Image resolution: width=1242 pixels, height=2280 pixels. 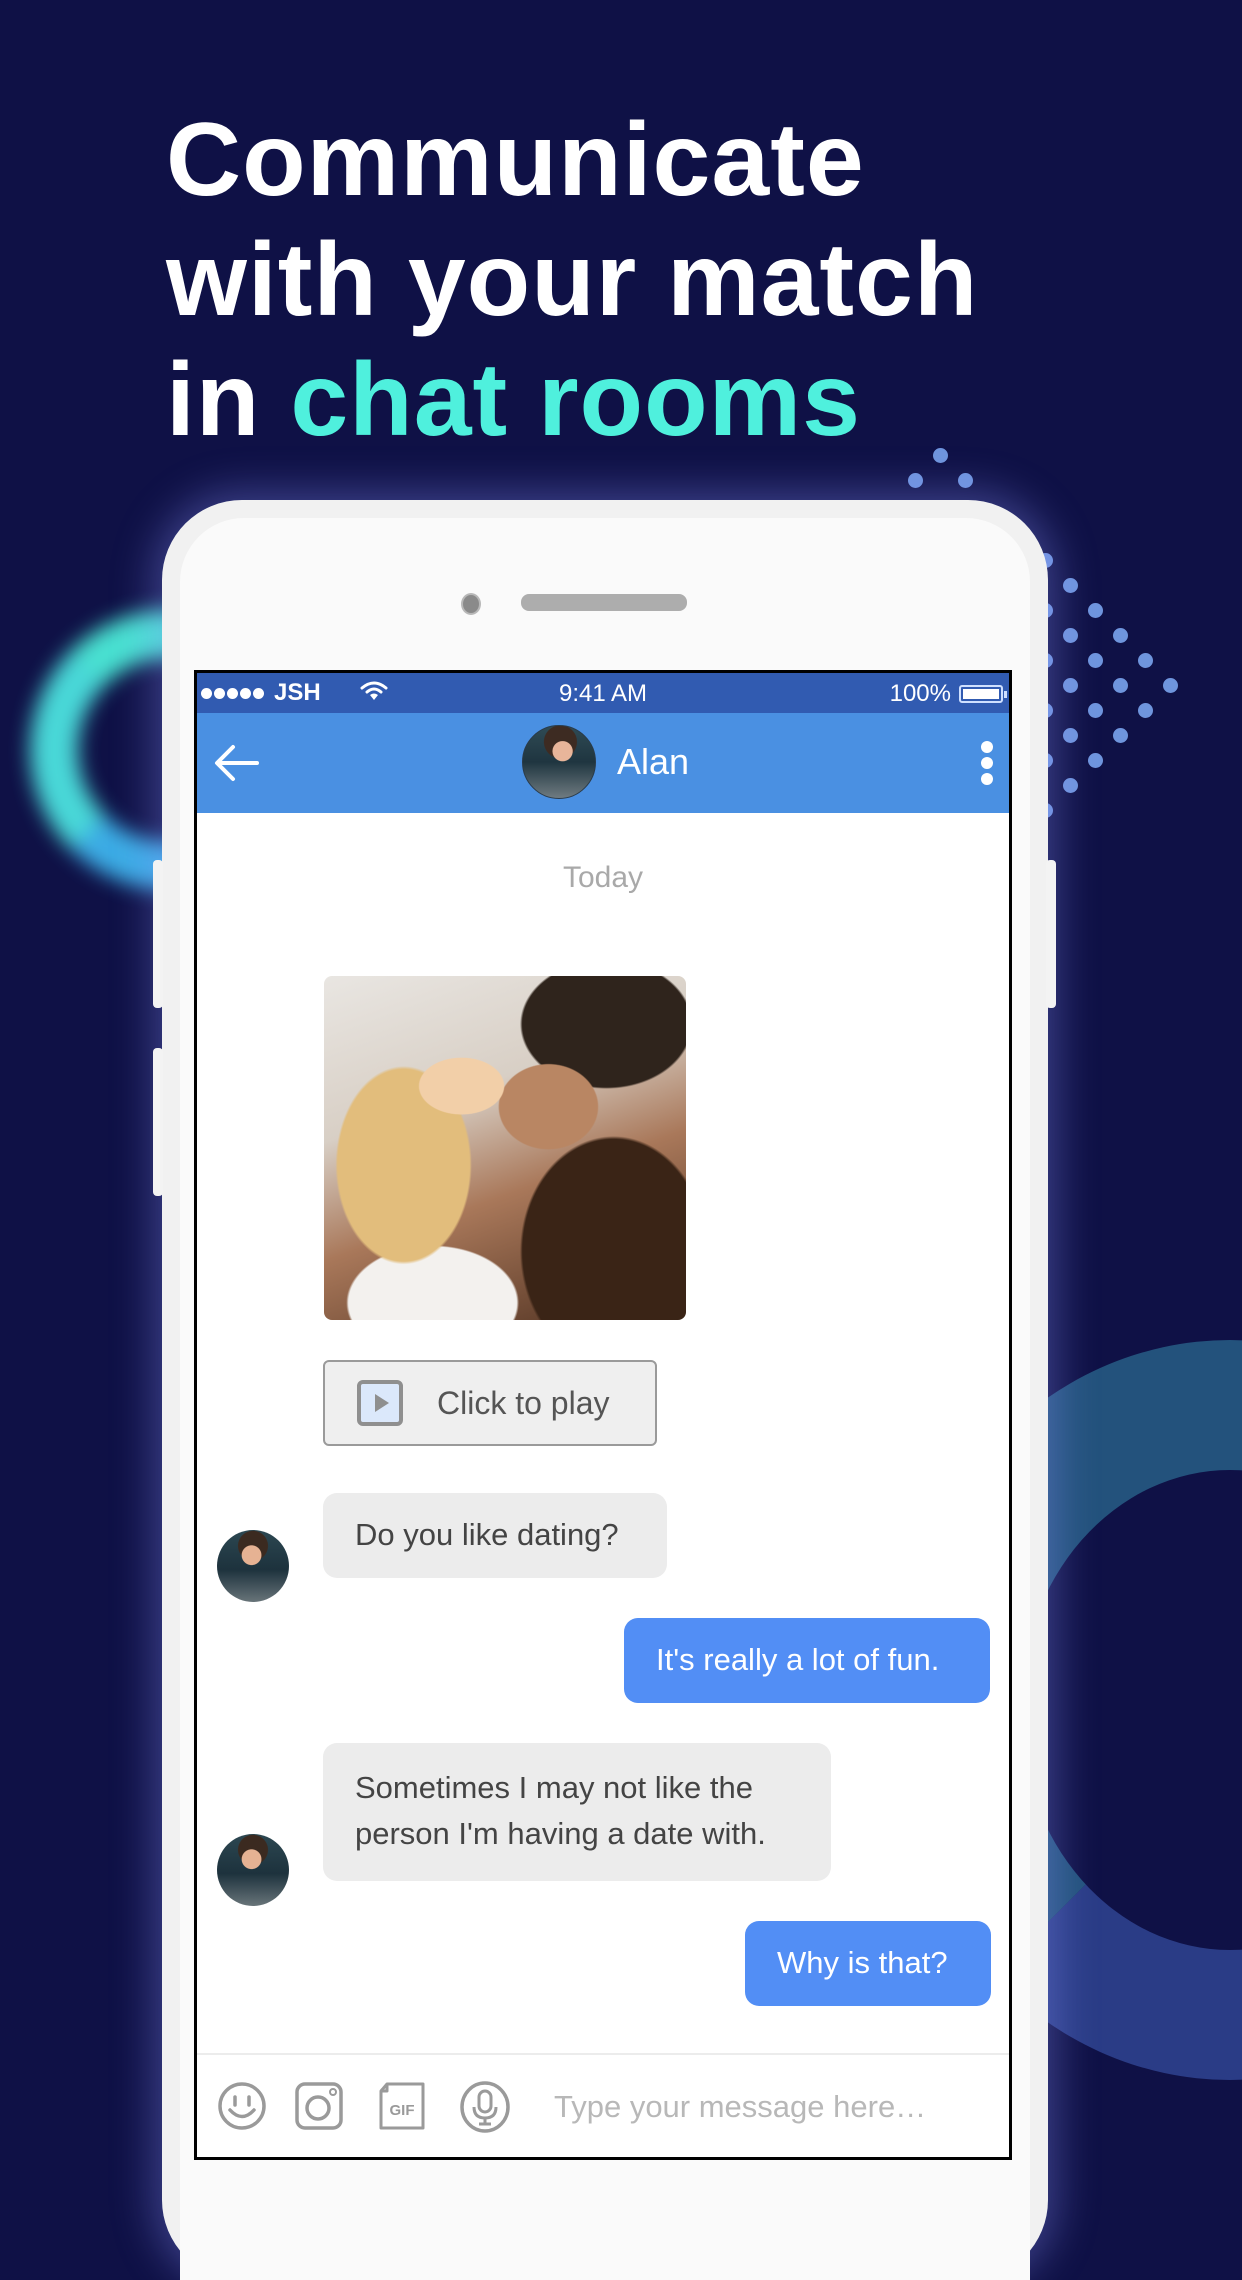 I want to click on battery-icon, so click(x=983, y=694).